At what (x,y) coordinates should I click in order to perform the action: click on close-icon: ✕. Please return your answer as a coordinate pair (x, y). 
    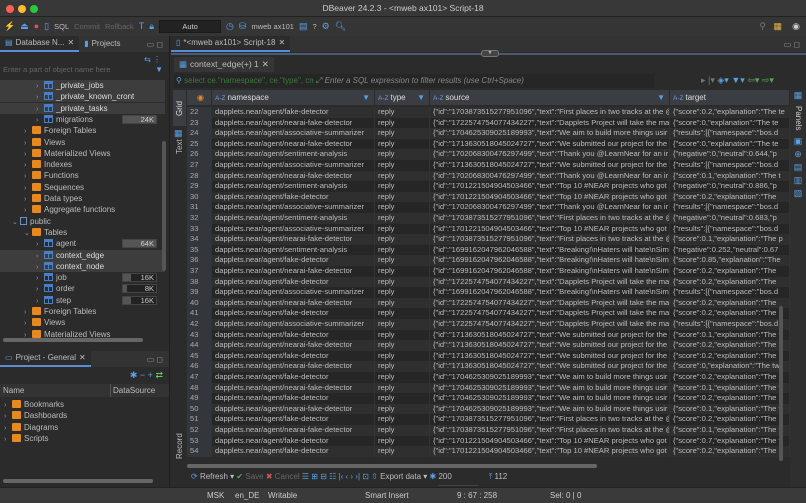
    Looking at the image, I should click on (265, 64).